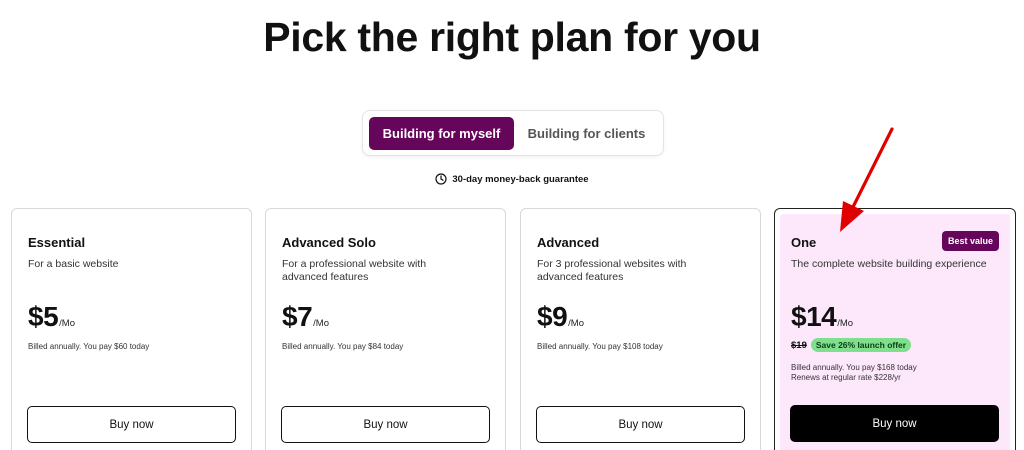  I want to click on plan-price: $5 /Mo, so click(51, 317).